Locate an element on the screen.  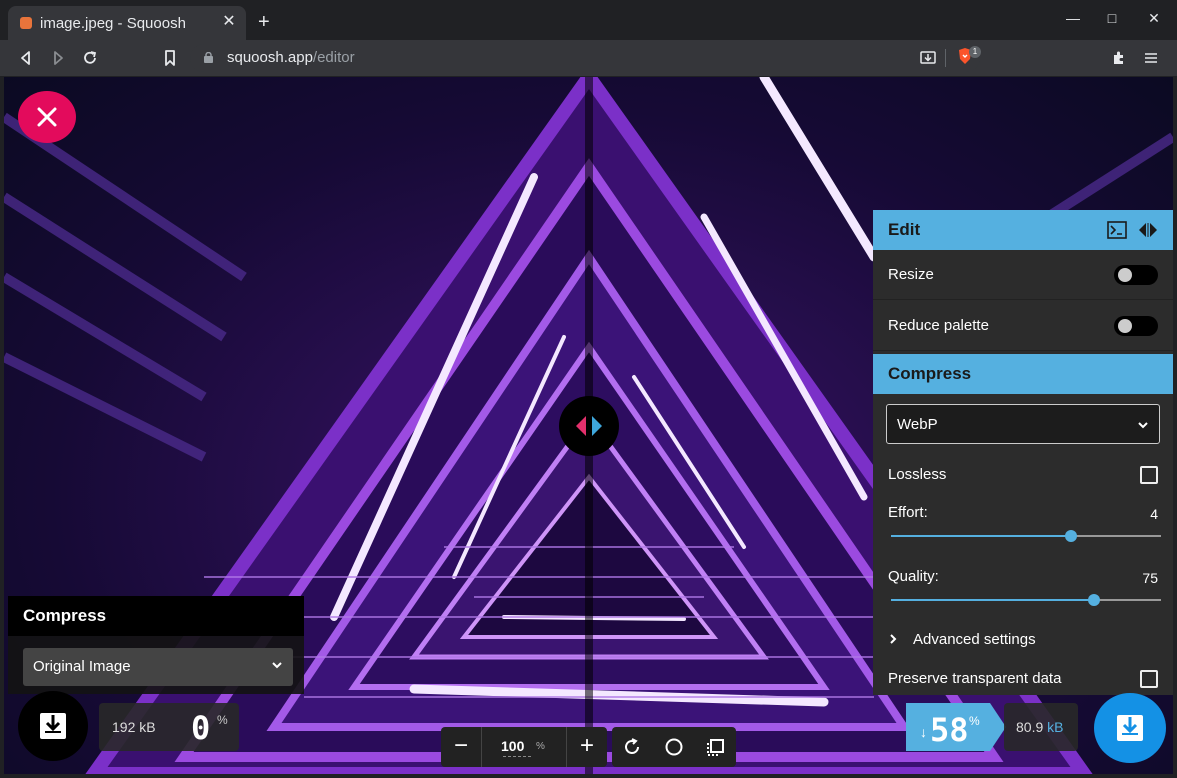
quality-slider-thumb is located at coordinates (1093, 600).